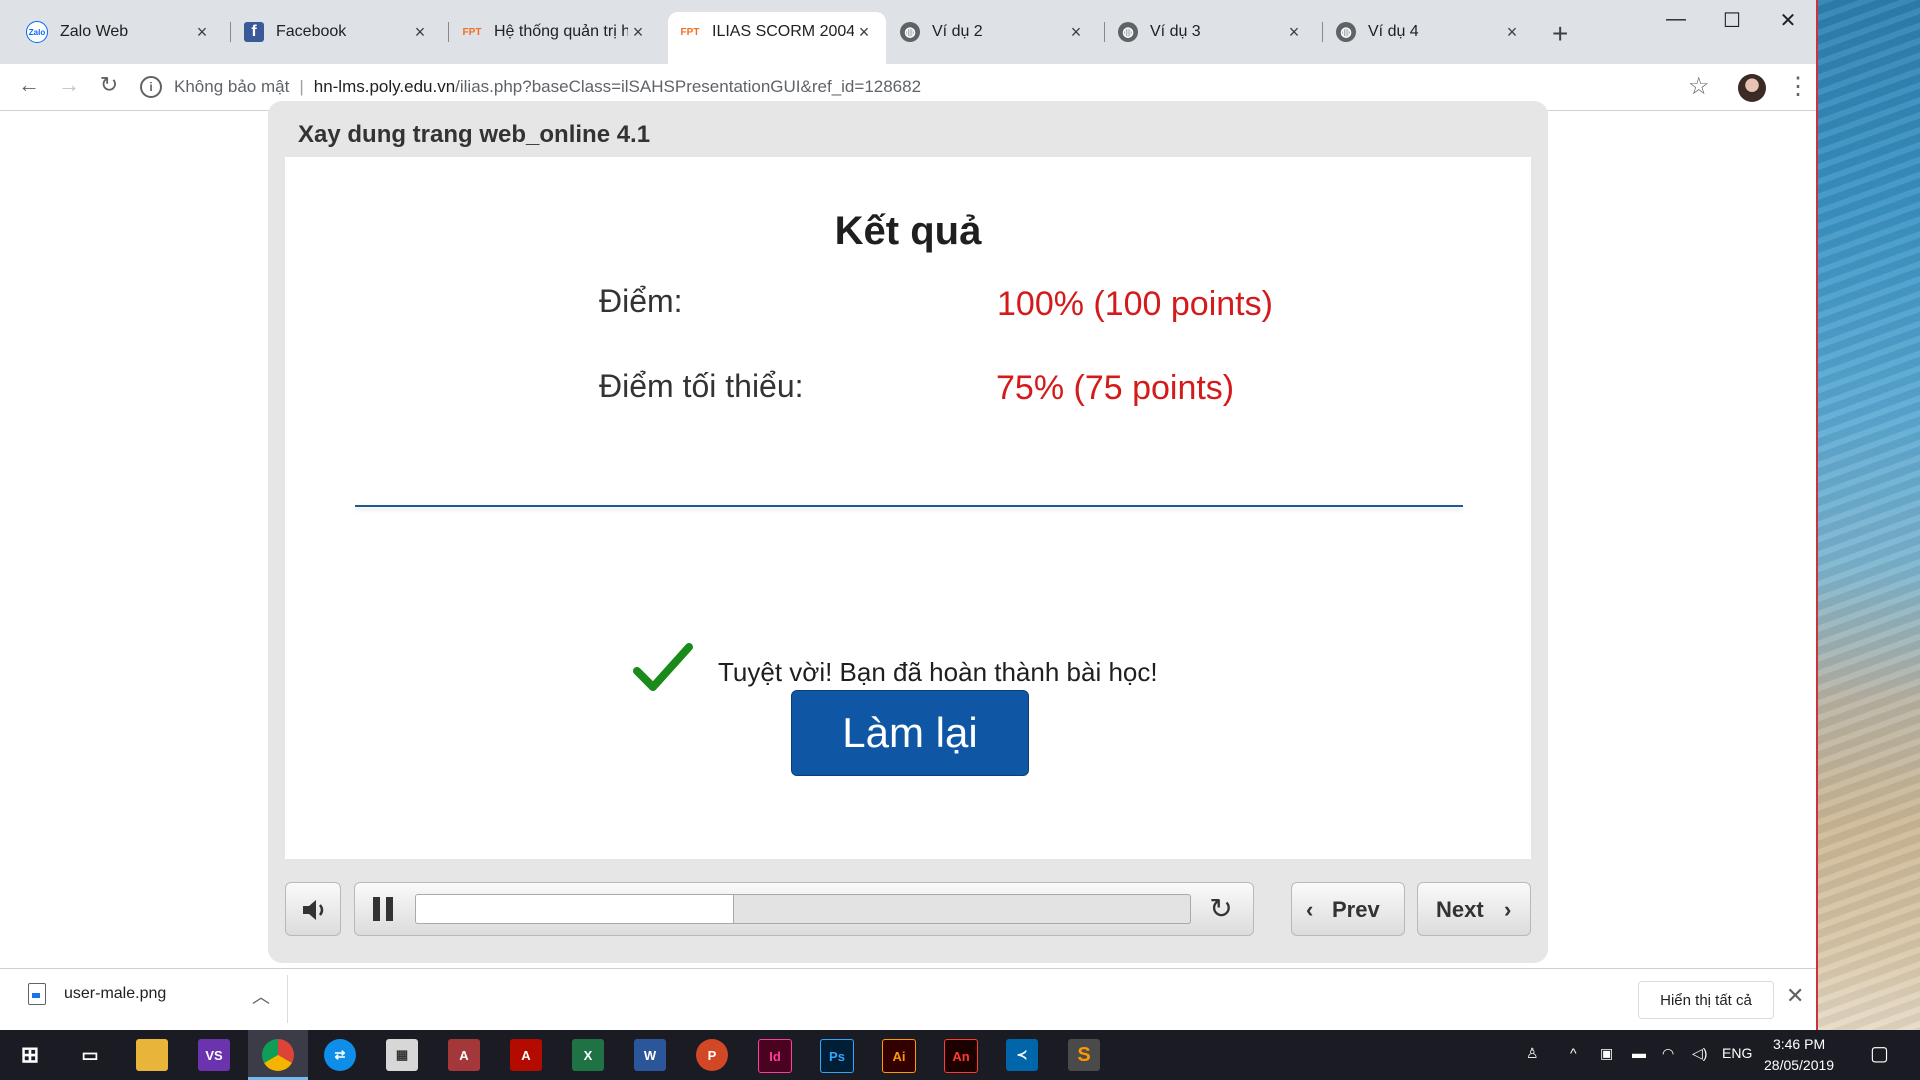 This screenshot has width=1920, height=1080. I want to click on tab-zalo: Zalo Zalo Web ×, so click(119, 32).